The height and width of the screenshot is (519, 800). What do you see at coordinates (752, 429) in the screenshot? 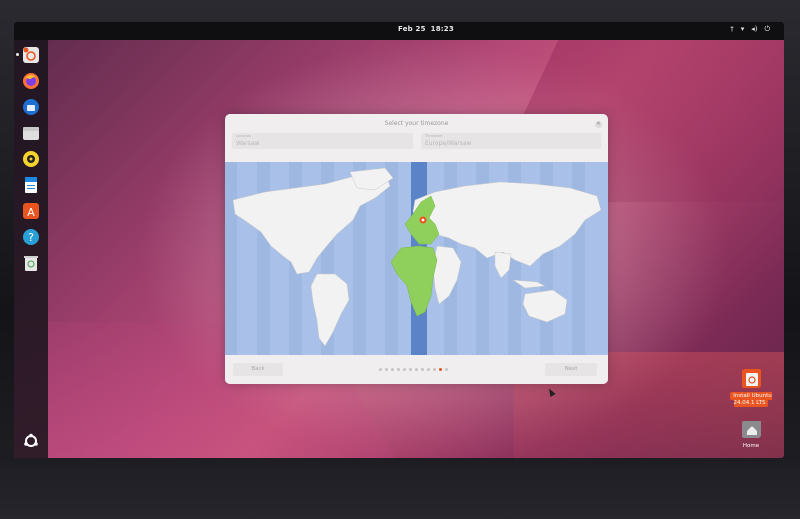
I see `home-folder-icon` at bounding box center [752, 429].